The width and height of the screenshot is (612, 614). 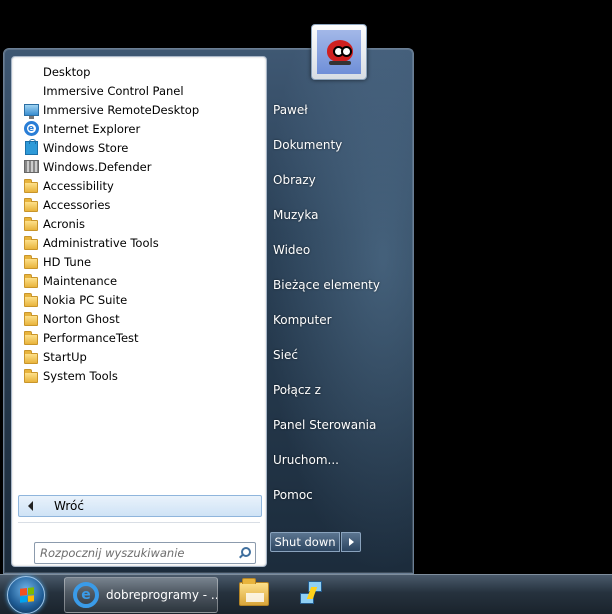 I want to click on right-link: Obrazy, so click(x=294, y=180).